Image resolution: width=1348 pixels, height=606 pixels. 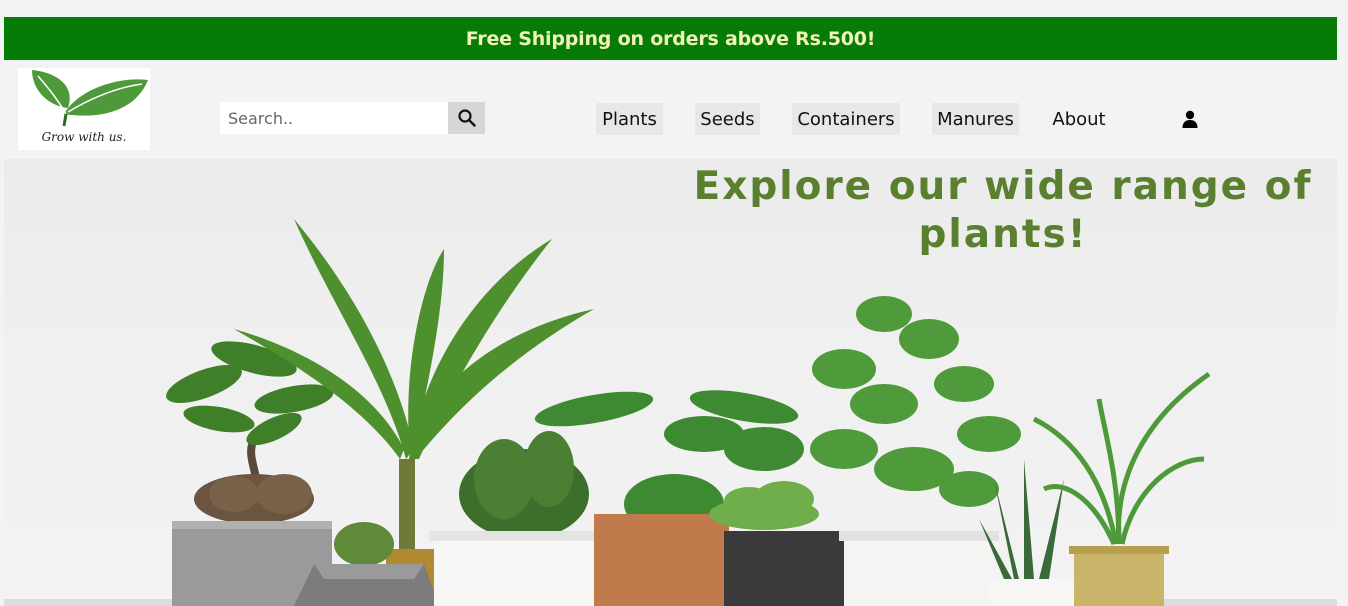 I want to click on promo-banner: Free Shipping on orders above Rs.500!, so click(x=670, y=38).